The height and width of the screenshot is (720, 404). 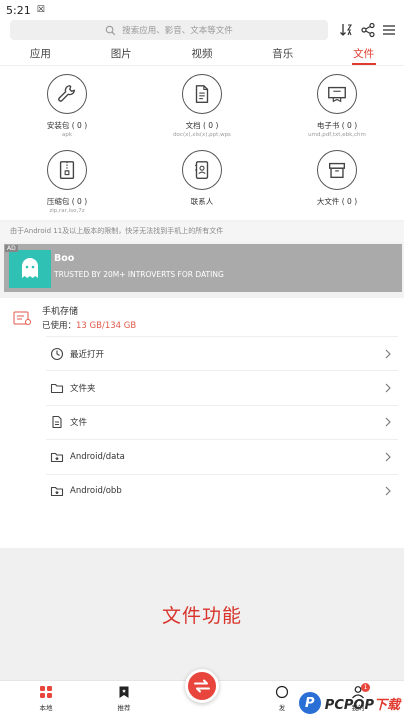 I want to click on category-archives-circle, so click(x=67, y=170).